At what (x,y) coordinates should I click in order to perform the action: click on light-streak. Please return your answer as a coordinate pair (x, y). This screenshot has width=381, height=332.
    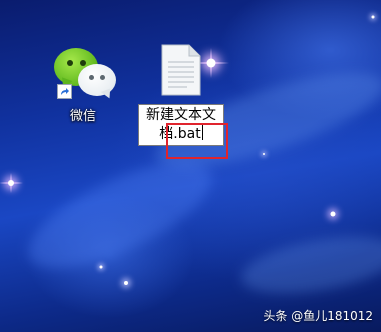
    Looking at the image, I should click on (308, 265).